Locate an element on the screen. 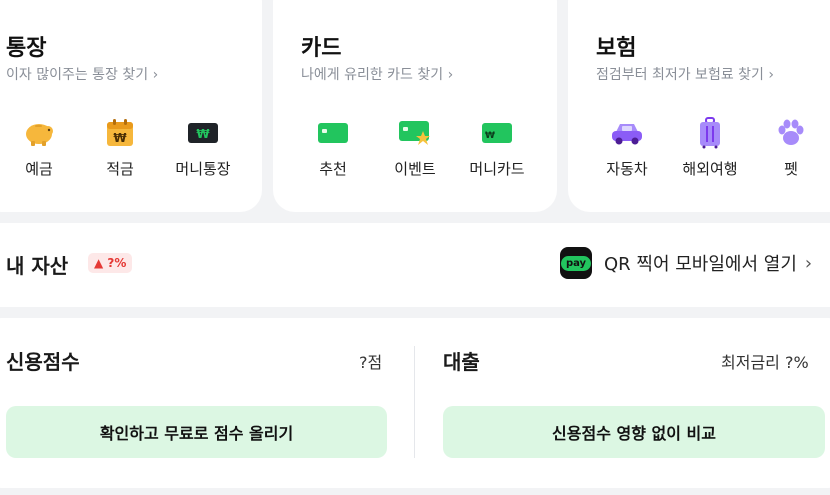 This screenshot has width=830, height=495. money-card-icon: ₩ is located at coordinates (203, 133).